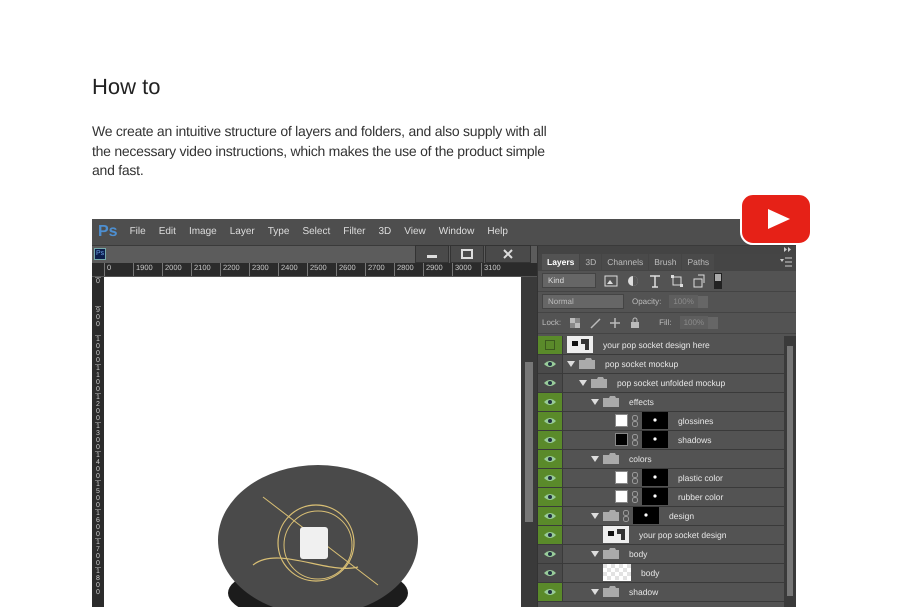 This screenshot has height=607, width=910. Describe the element at coordinates (661, 402) in the screenshot. I see `layer-row: effects` at that location.